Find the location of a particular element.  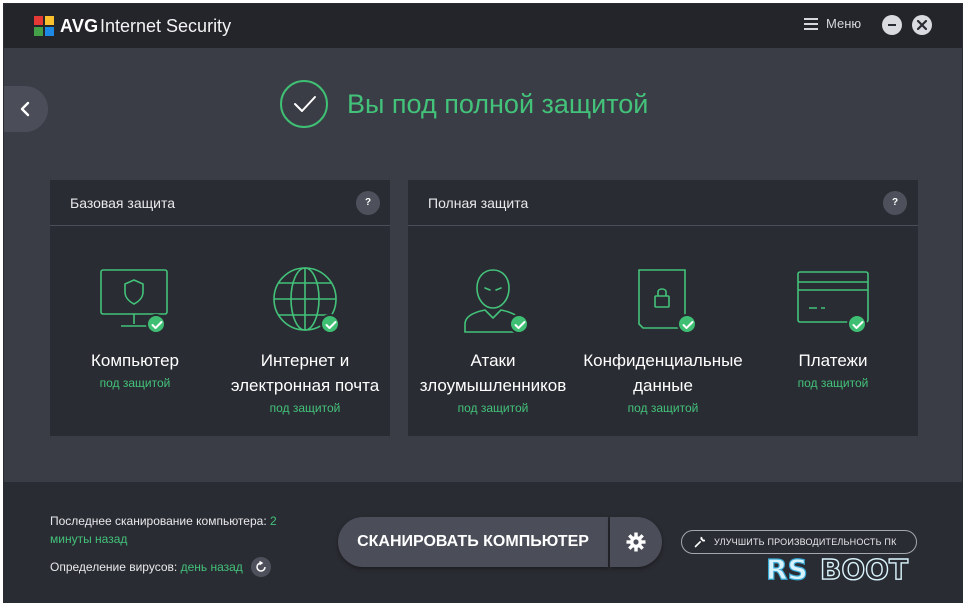

refresh-icon is located at coordinates (261, 566).